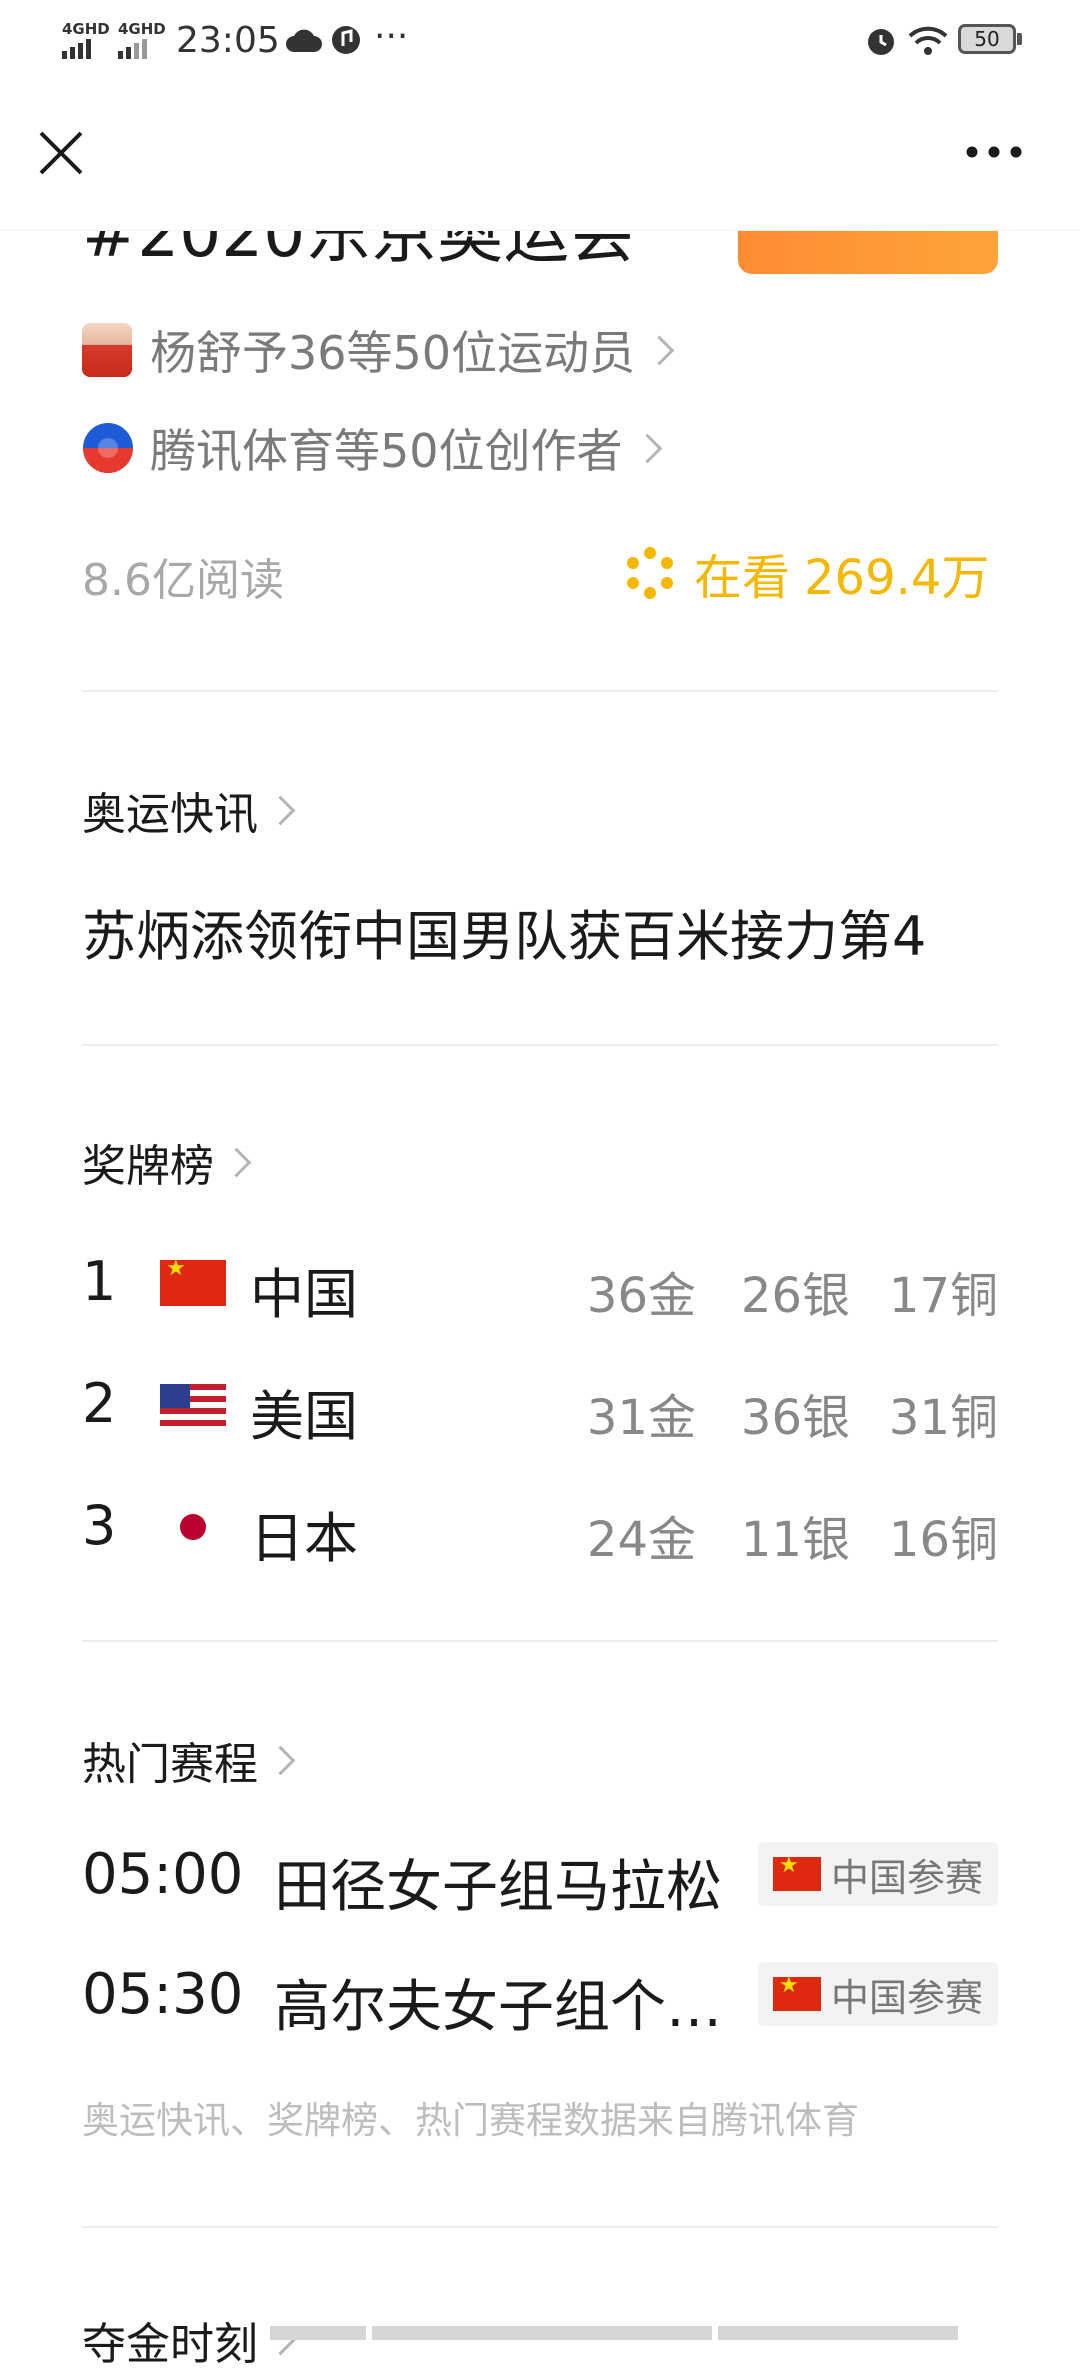 This screenshot has height=2372, width=1080. Describe the element at coordinates (346, 40) in the screenshot. I see `music-icon` at that location.